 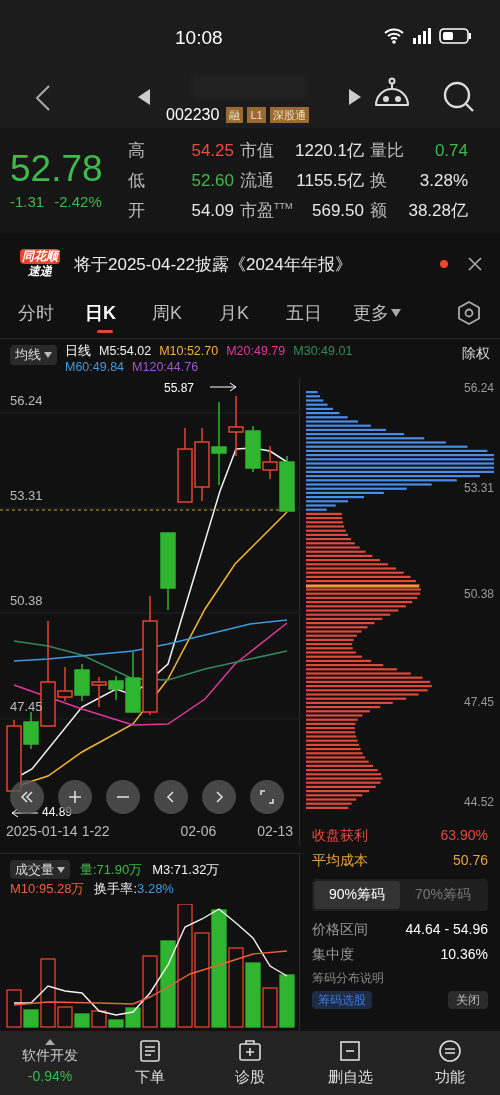 I want to click on battery-icon, so click(x=455, y=36).